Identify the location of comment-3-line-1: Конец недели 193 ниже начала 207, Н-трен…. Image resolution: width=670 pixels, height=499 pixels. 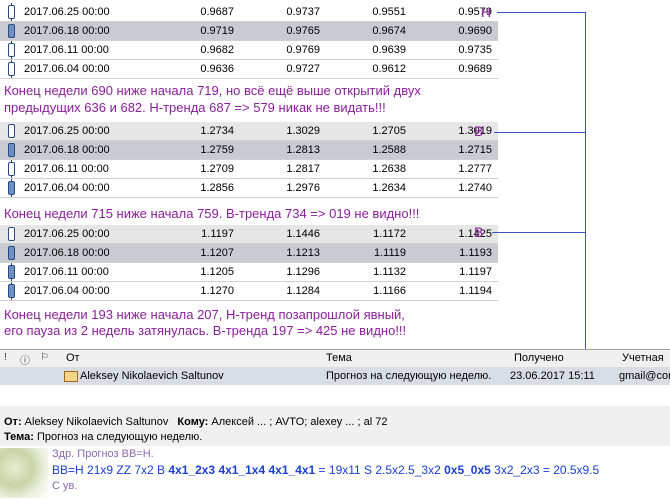
(204, 314).